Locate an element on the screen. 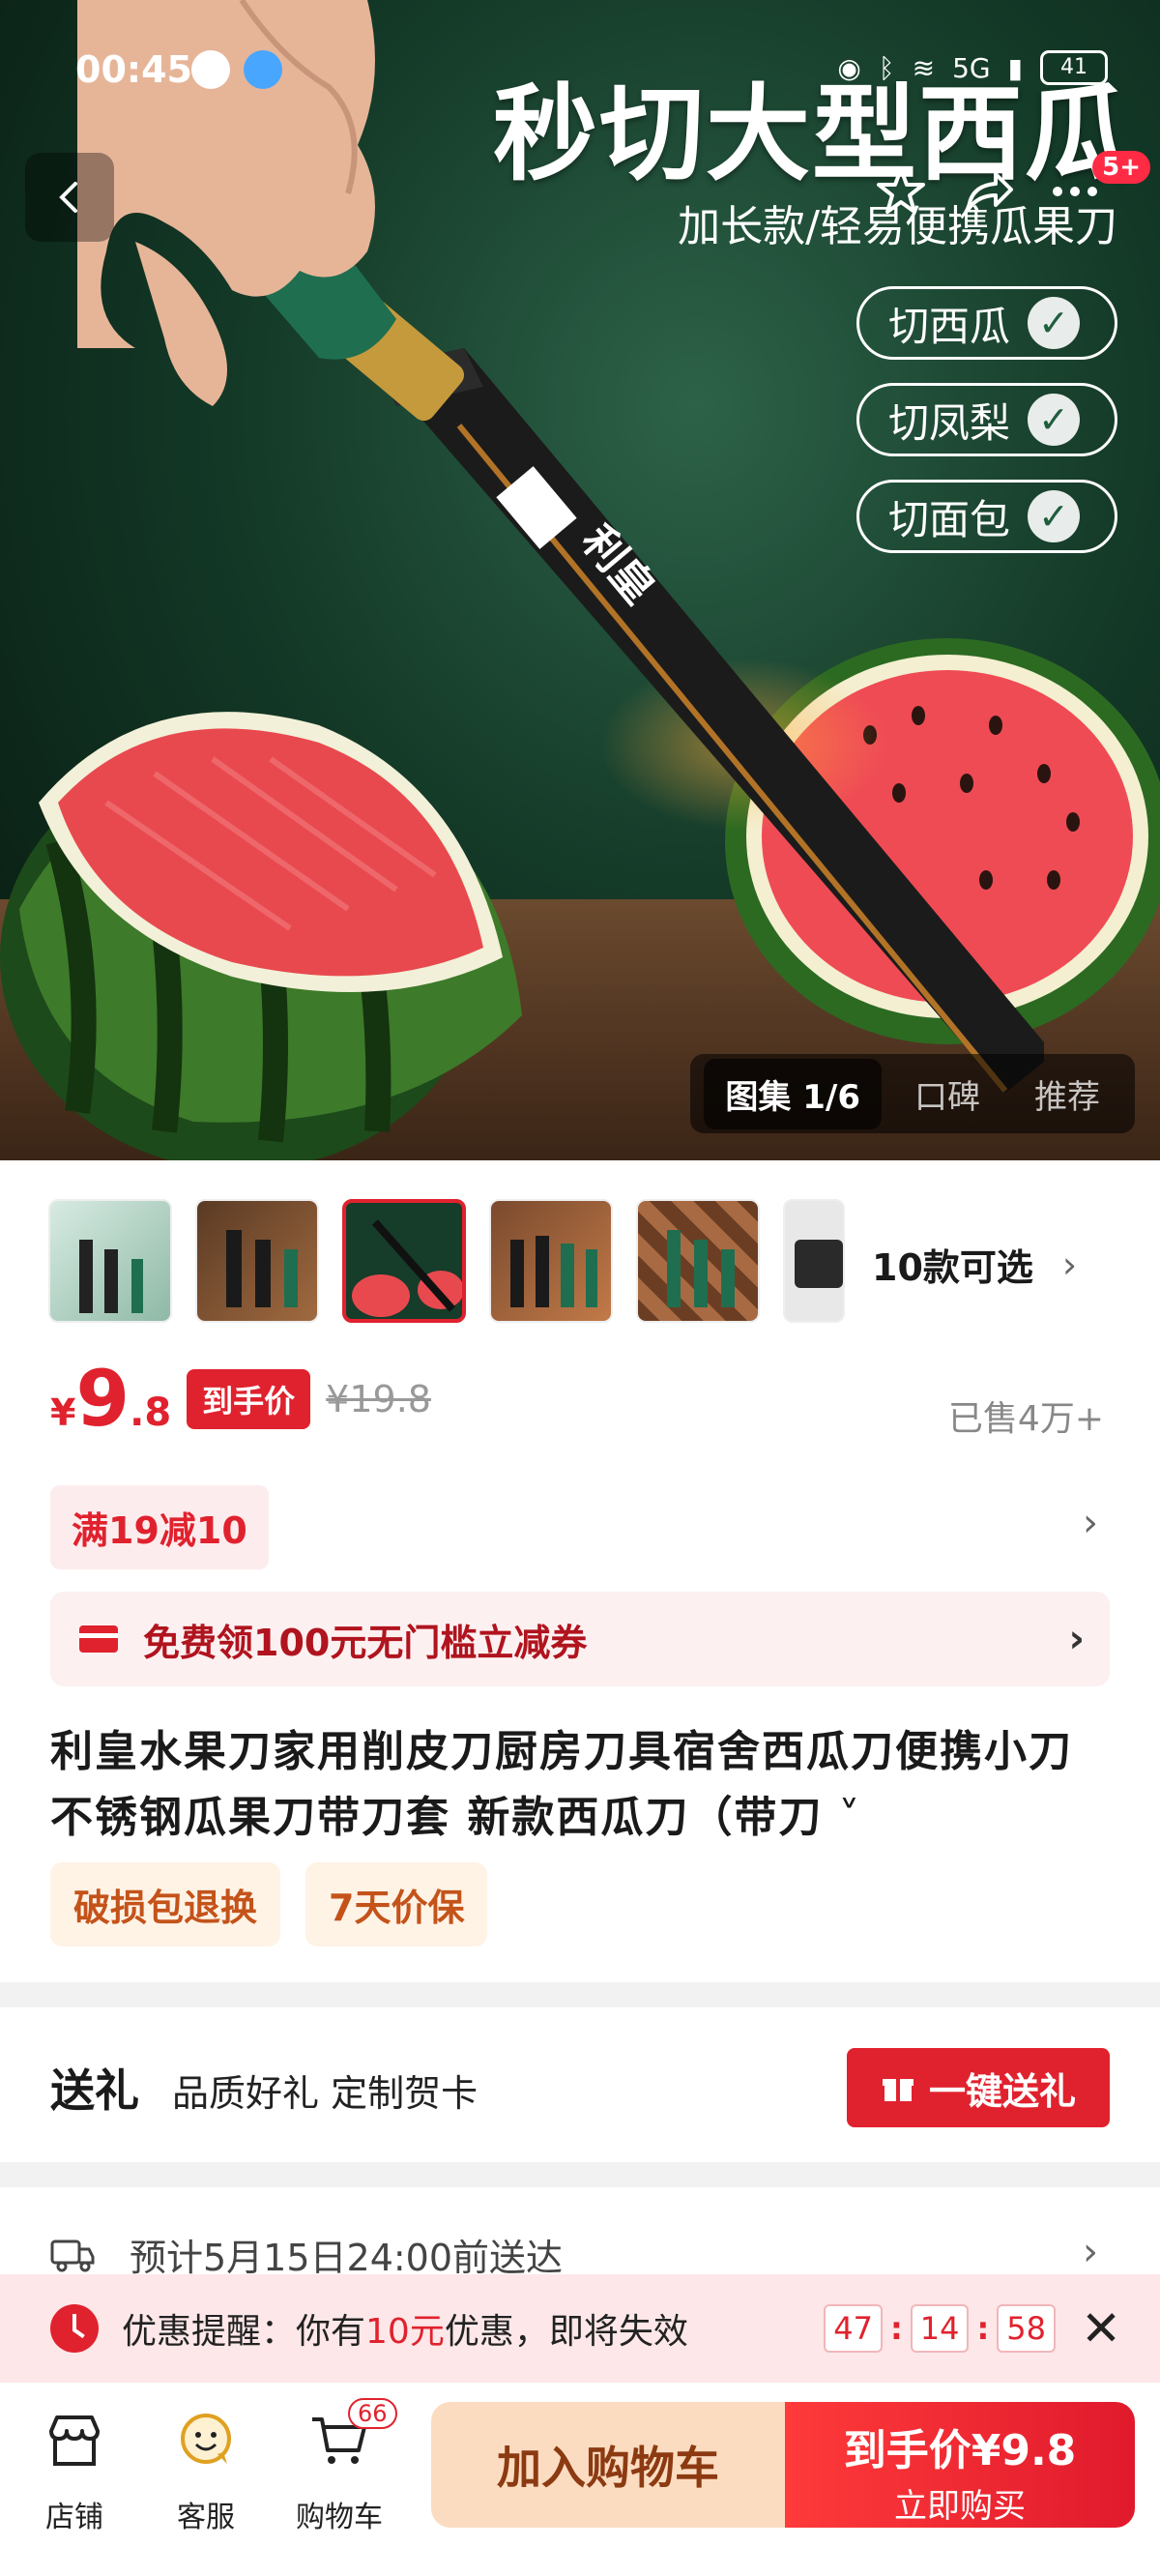  buy-now-price: 到手价¥9.8 is located at coordinates (960, 2450).